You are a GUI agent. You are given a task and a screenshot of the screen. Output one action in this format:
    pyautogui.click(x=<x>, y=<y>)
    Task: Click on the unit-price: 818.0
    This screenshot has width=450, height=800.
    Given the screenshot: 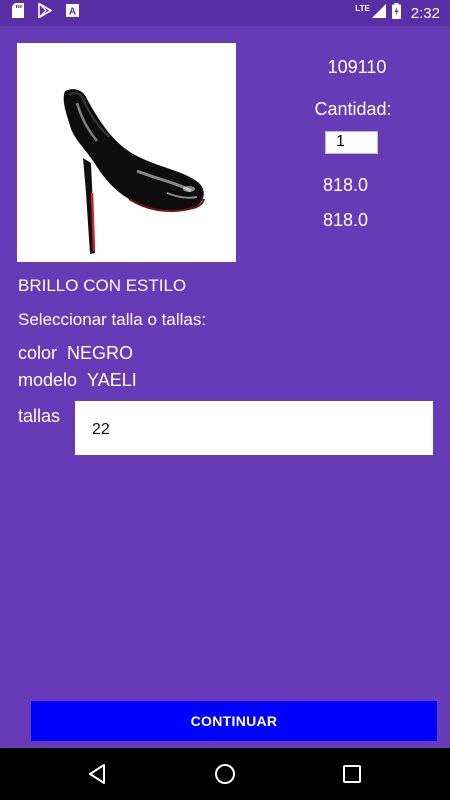 What is the action you would take?
    pyautogui.click(x=346, y=185)
    